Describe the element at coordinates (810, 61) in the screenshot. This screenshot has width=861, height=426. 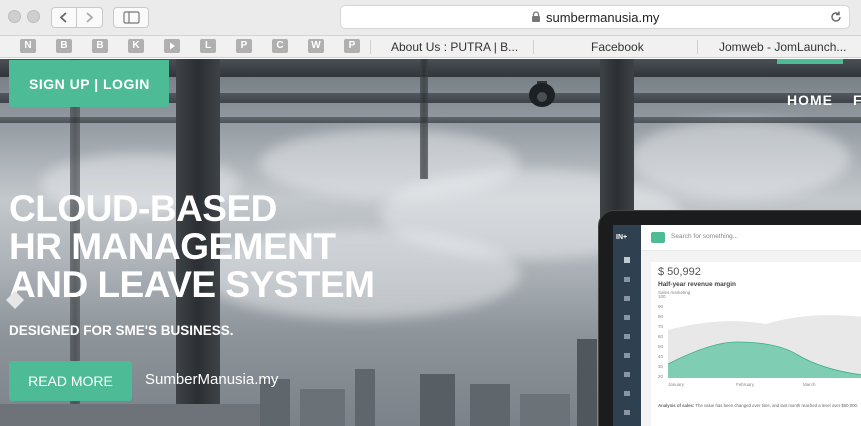
I see `active-nav-indicator` at that location.